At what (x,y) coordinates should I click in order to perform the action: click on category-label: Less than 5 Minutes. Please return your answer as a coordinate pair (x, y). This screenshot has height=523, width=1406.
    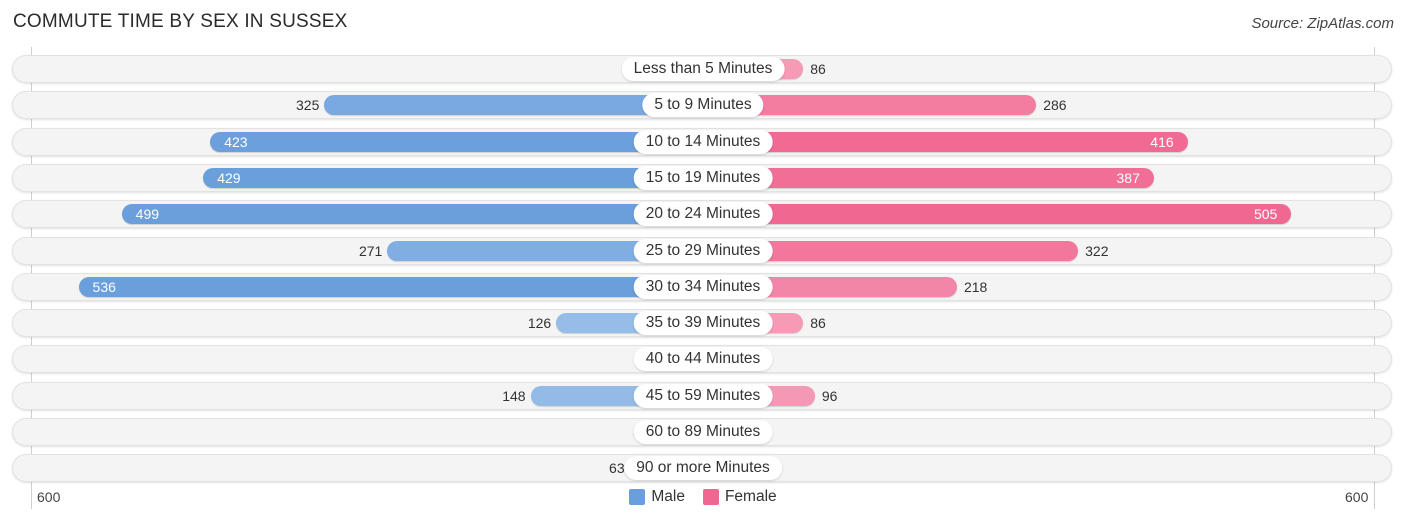
    Looking at the image, I should click on (703, 69).